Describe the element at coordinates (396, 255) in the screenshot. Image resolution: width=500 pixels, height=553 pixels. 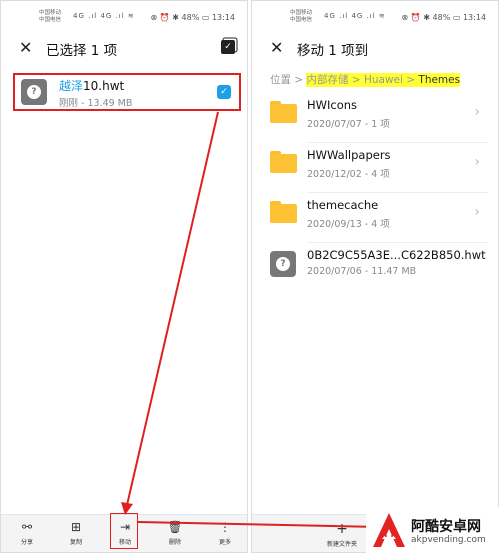
I see `item-name: 0B2C9C55A3E...C622B850.hwt` at that location.